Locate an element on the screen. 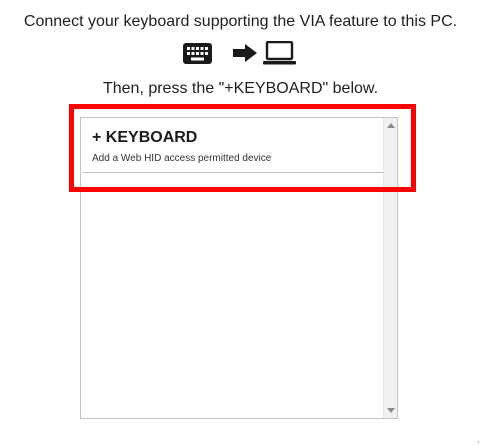  scroll-up-arrow-icon is located at coordinates (391, 125).